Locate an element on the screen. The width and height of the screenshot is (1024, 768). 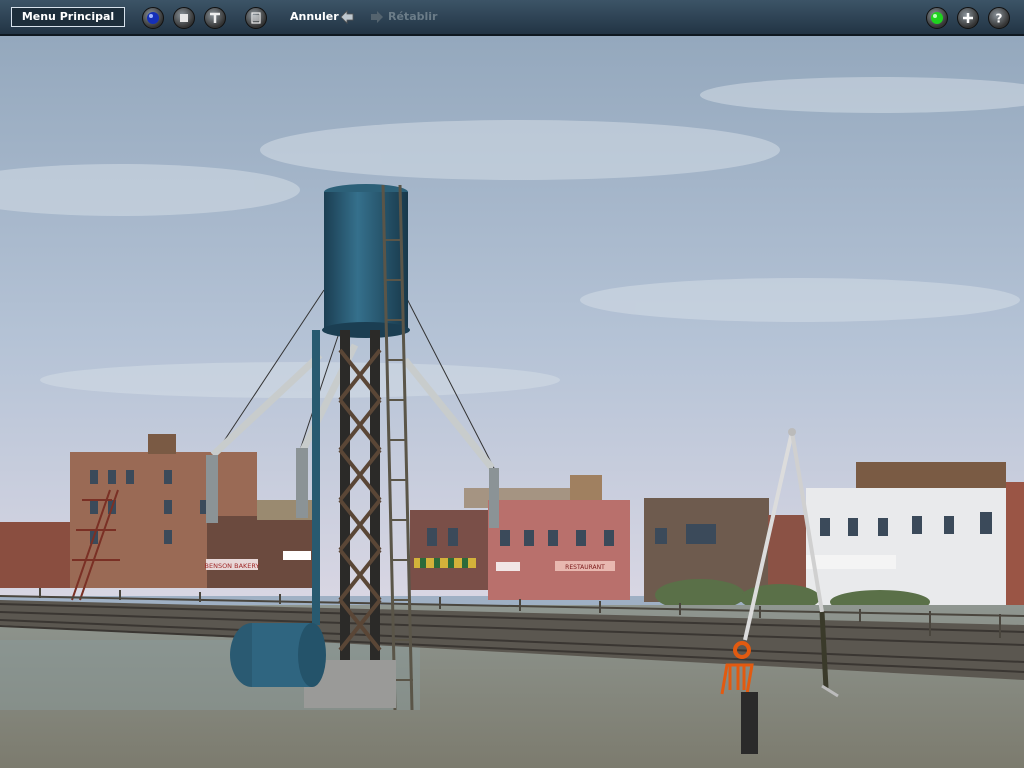
add-icon is located at coordinates (968, 18).